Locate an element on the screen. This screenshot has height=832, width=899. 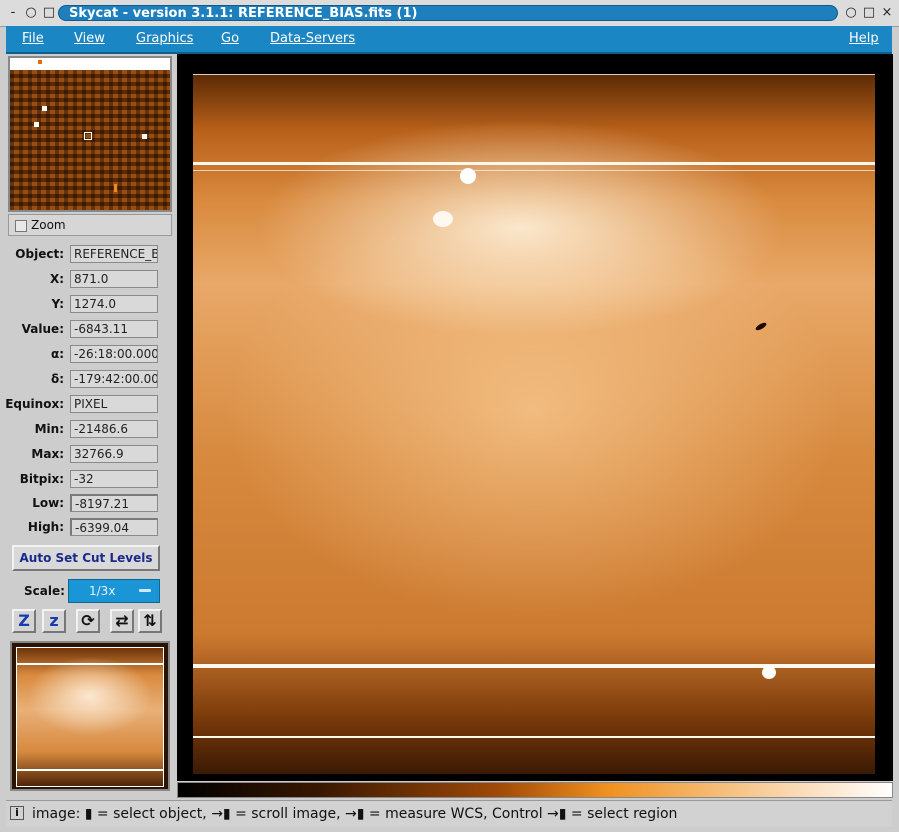
object-value: REFERENCE_BIAS.fits is located at coordinates (114, 254).